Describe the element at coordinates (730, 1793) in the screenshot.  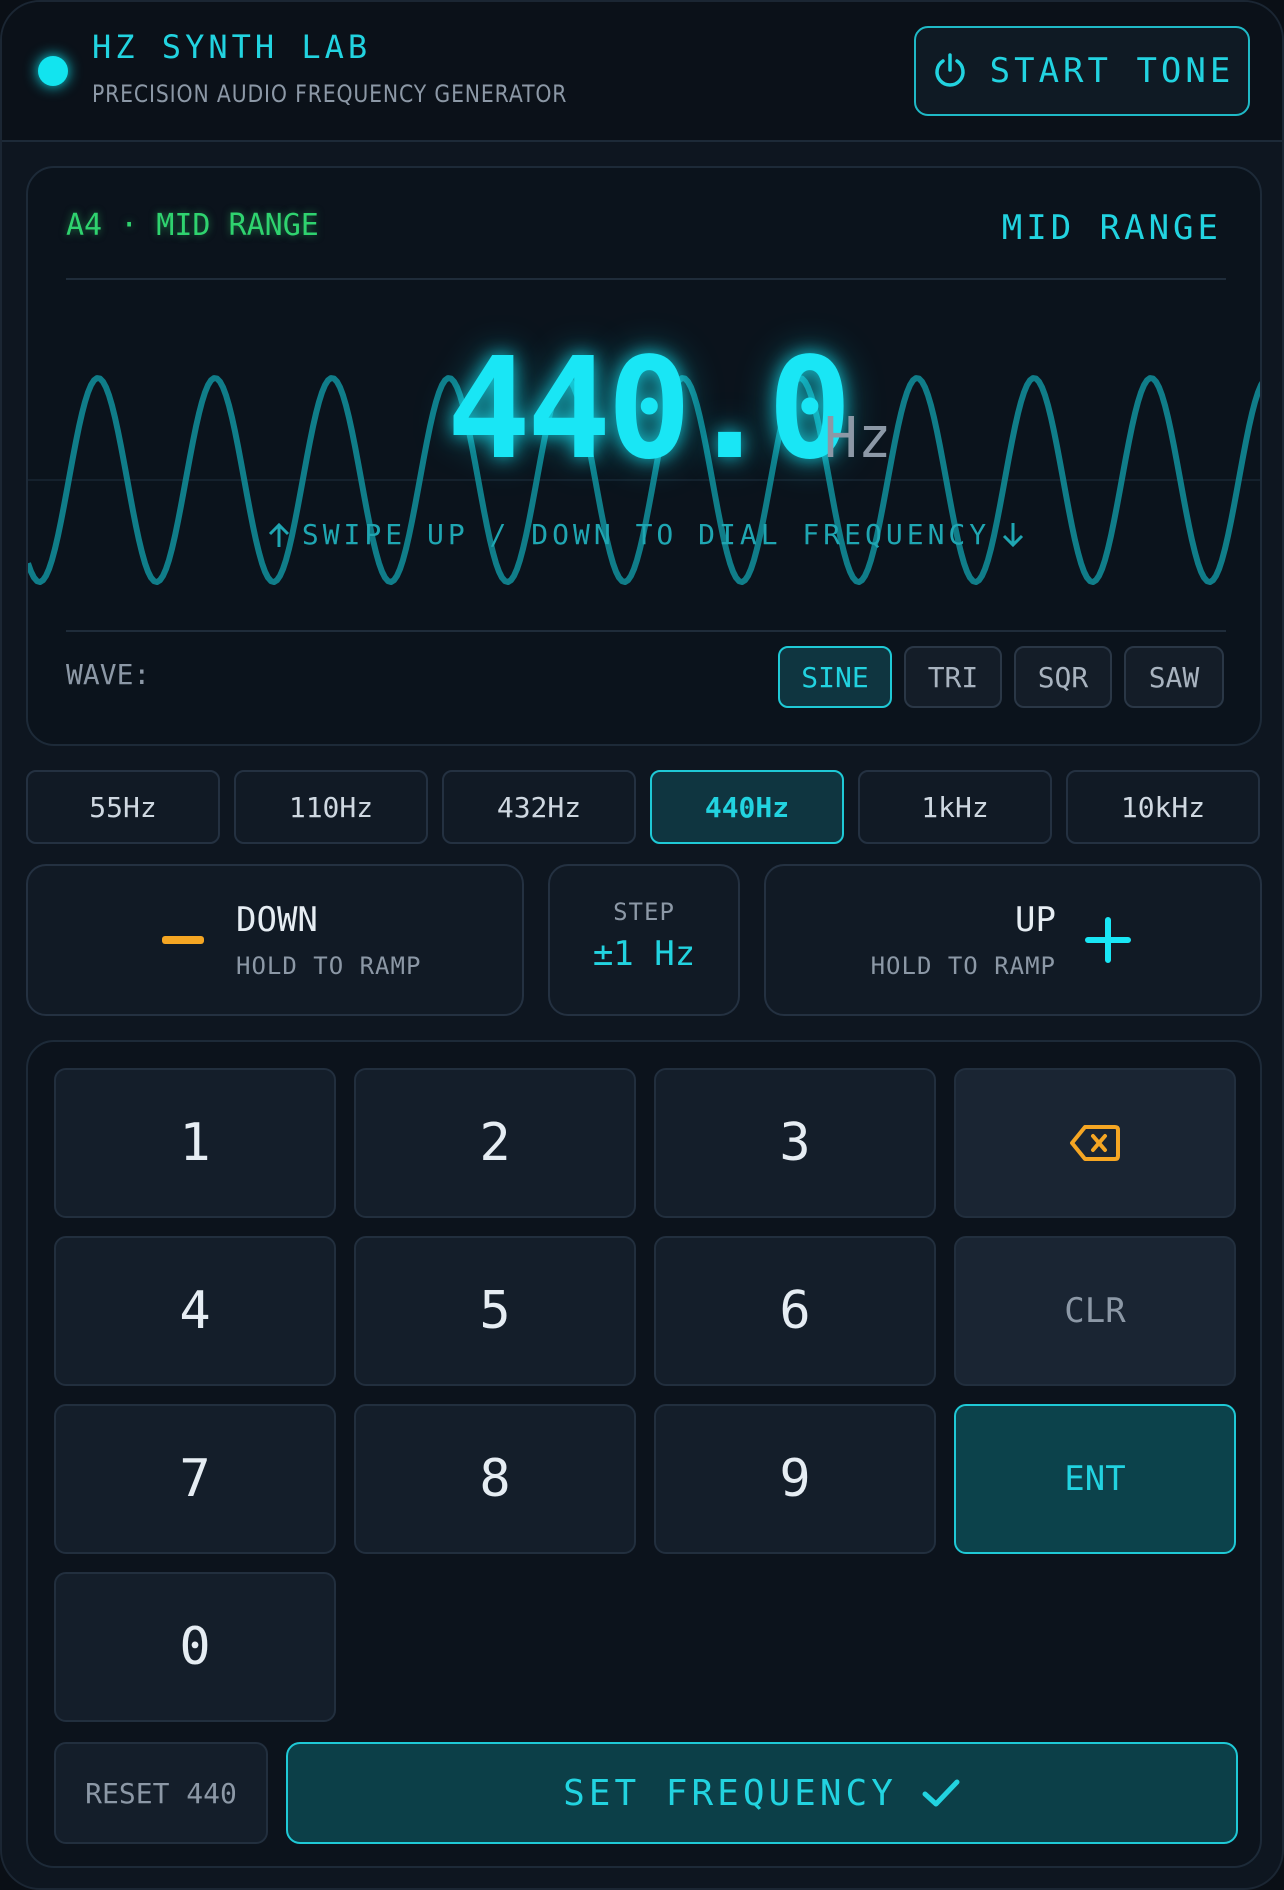
I see `set-frequency-label: SET FREQUENCY` at that location.